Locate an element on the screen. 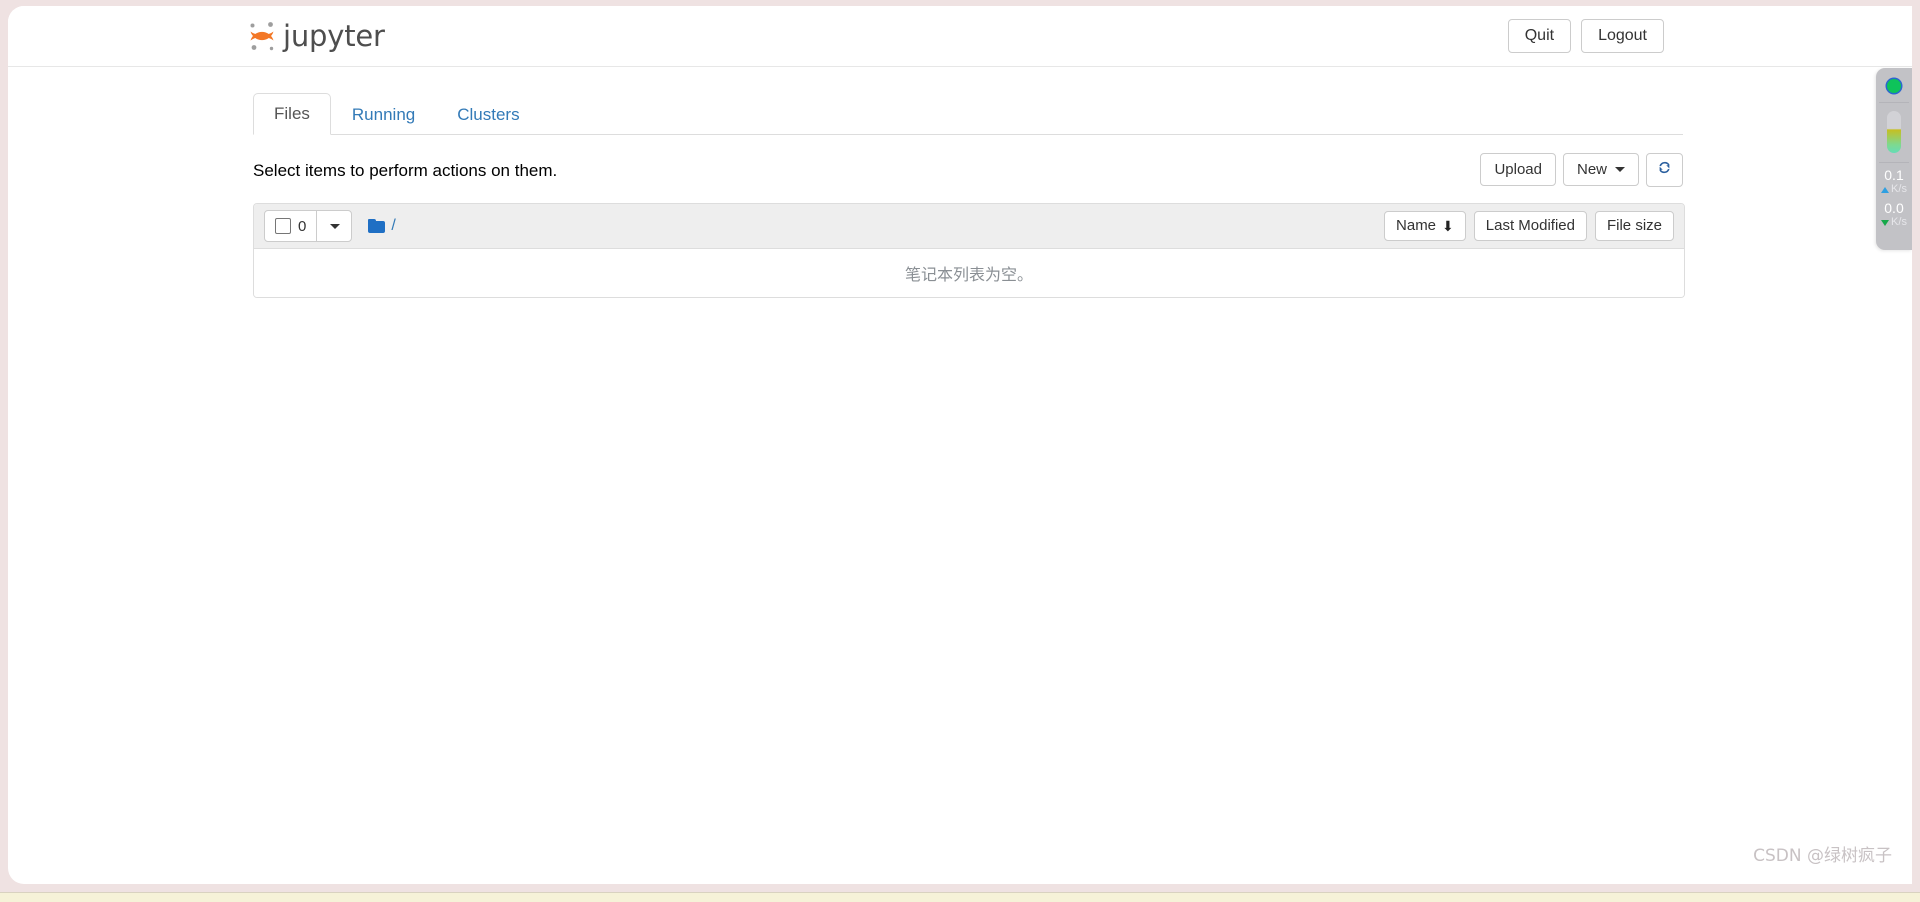 This screenshot has width=1920, height=902. jupyter-logo: jupyter is located at coordinates (315, 36).